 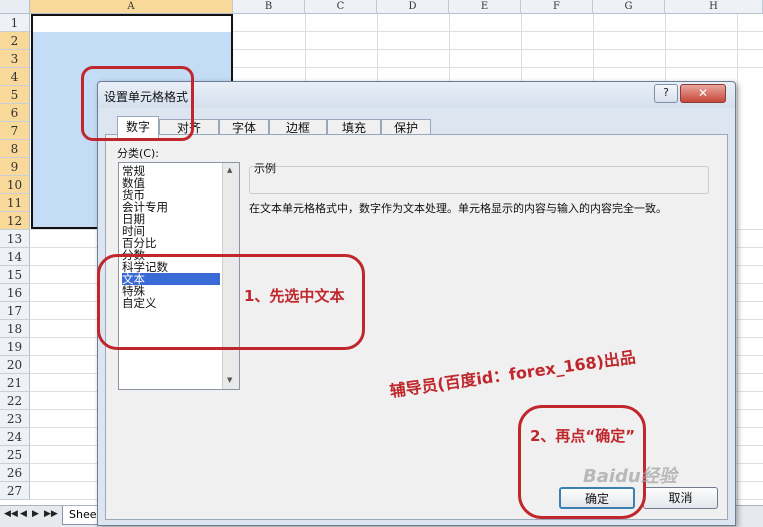 What do you see at coordinates (15, 491) in the screenshot?
I see `row-header: 27` at bounding box center [15, 491].